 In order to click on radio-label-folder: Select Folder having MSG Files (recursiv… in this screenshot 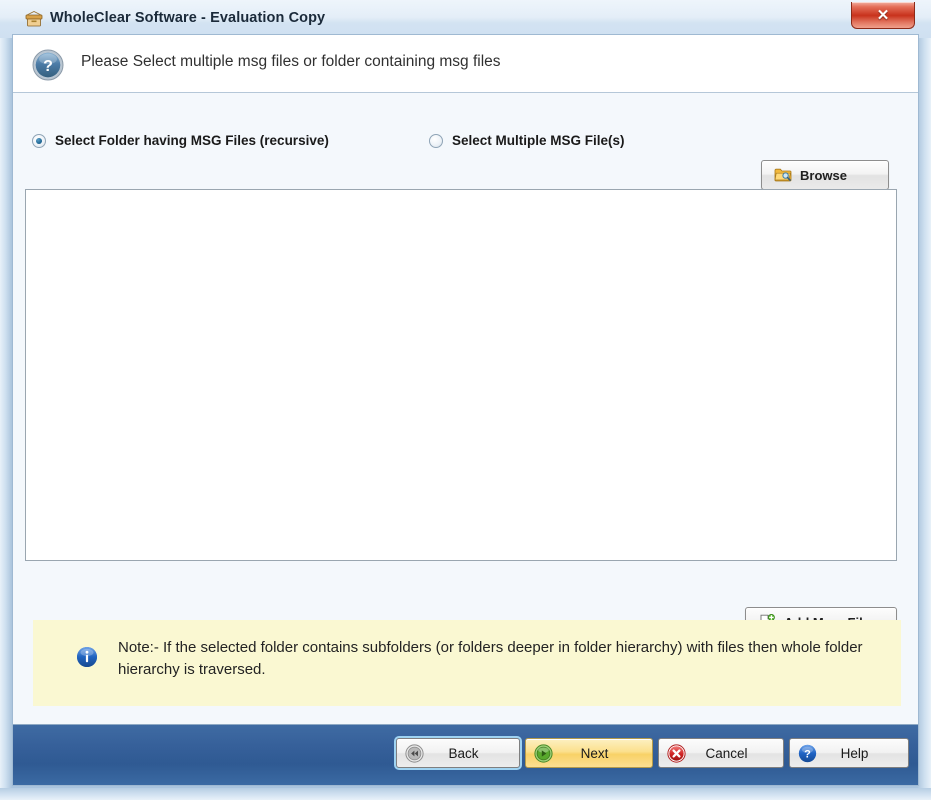, I will do `click(192, 140)`.